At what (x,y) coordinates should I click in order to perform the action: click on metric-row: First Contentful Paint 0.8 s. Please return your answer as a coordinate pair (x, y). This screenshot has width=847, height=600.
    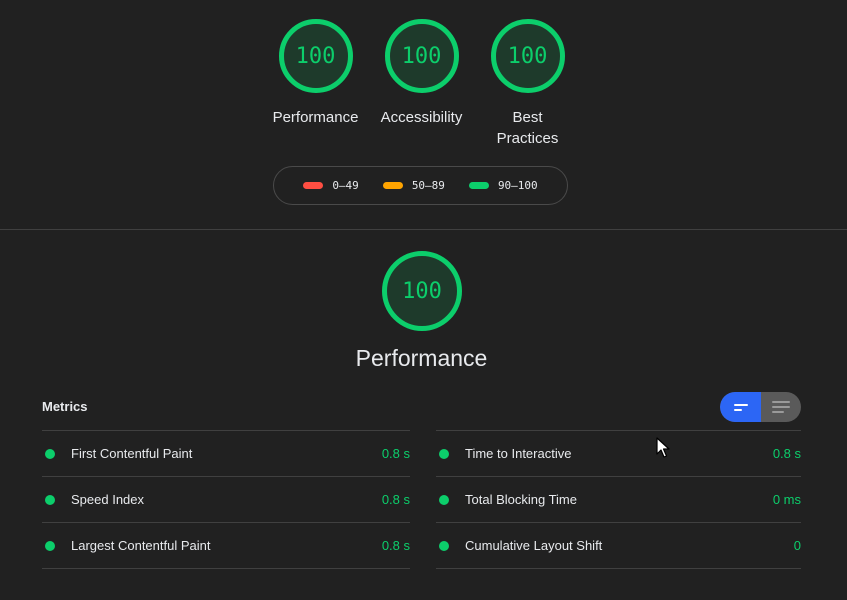
    Looking at the image, I should click on (226, 453).